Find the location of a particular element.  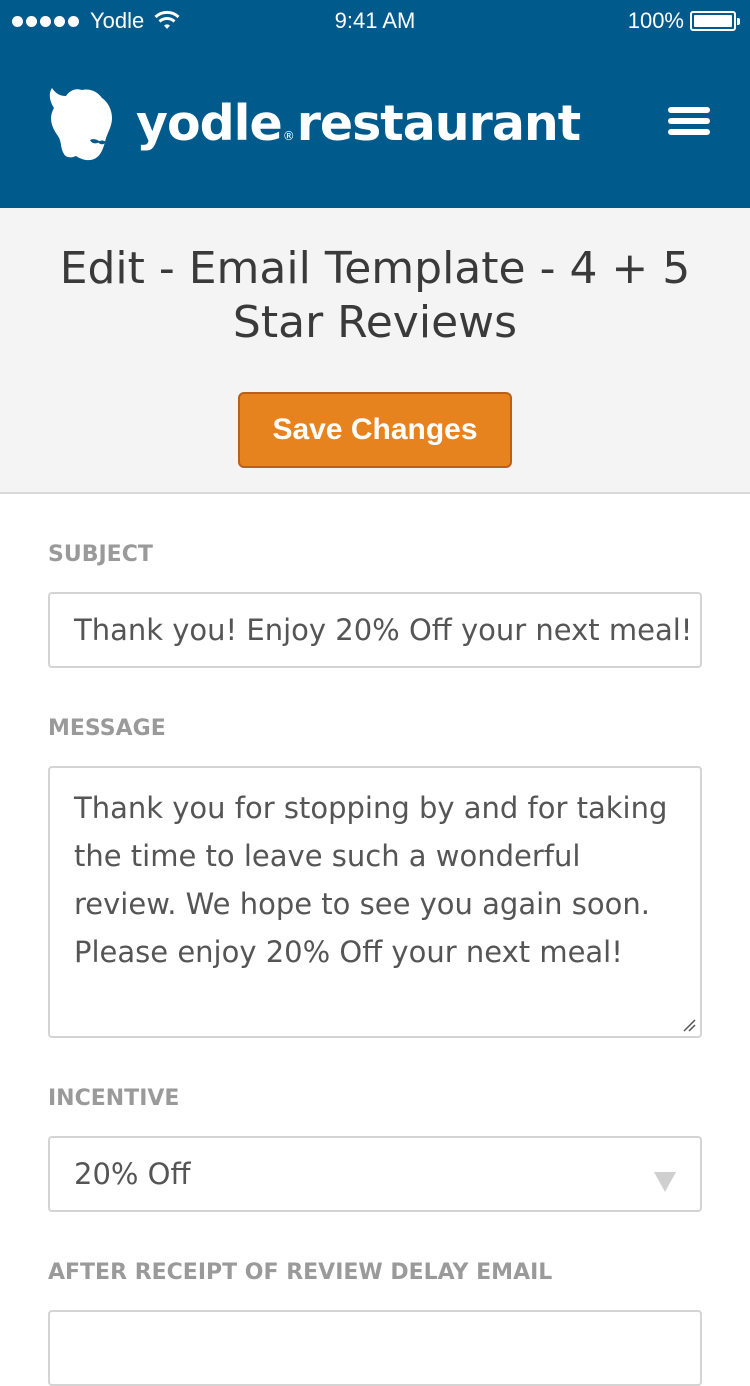

brand-wordmark: yodle ® restaurant is located at coordinates (358, 123).